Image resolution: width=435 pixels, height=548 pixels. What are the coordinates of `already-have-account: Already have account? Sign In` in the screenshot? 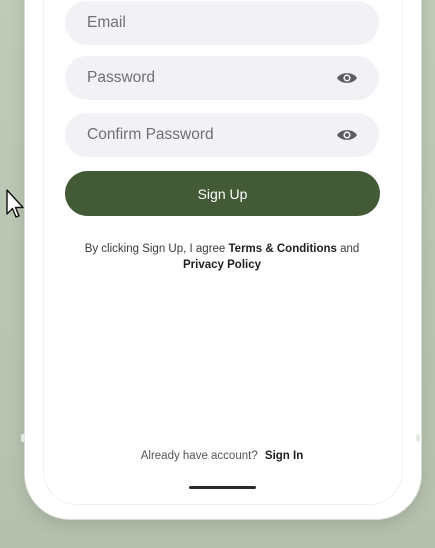 It's located at (222, 456).